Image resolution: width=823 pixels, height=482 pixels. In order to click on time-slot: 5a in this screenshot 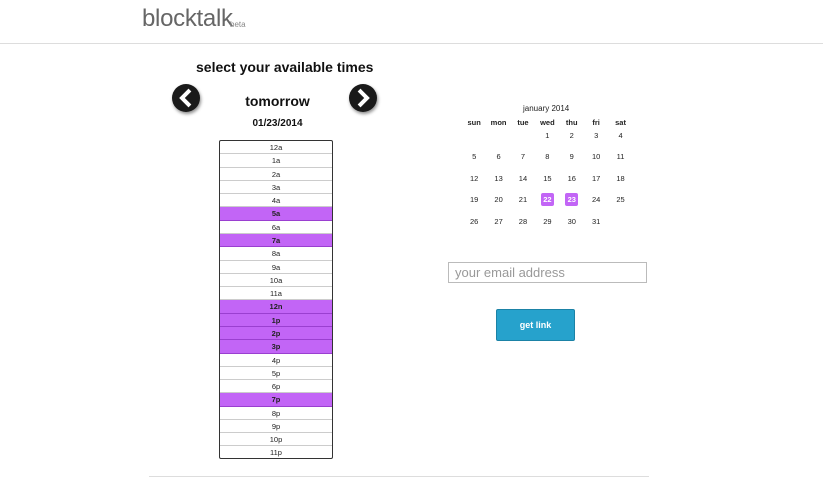, I will do `click(276, 214)`.